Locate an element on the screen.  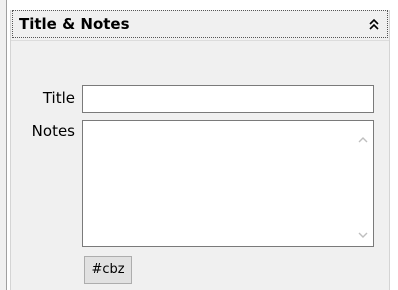
left-rail-divider is located at coordinates (6, 145).